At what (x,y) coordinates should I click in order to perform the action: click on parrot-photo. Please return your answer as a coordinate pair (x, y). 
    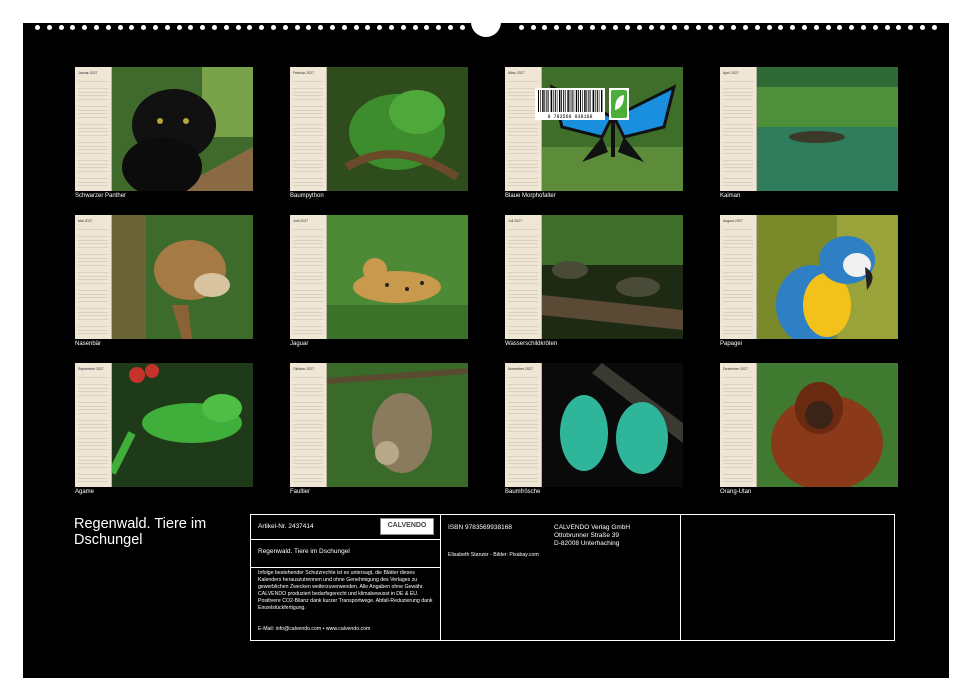
    Looking at the image, I should click on (827, 277).